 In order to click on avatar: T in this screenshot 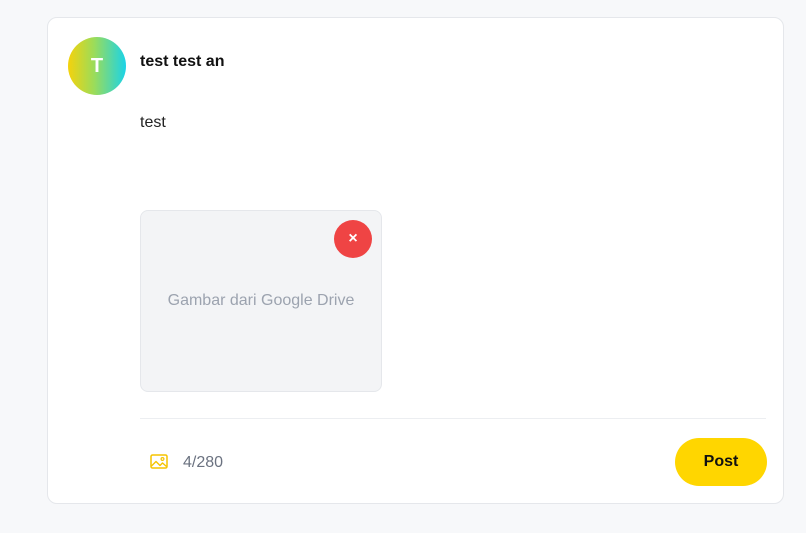, I will do `click(97, 66)`.